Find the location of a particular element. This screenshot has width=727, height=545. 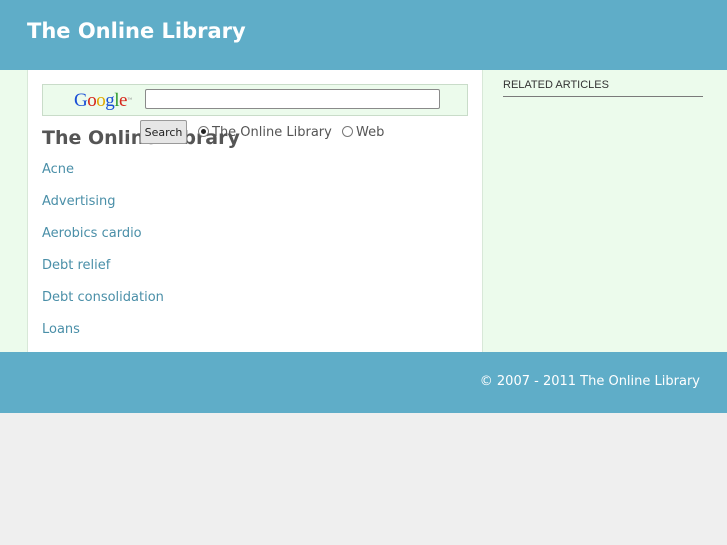

link-advertising: Advertising is located at coordinates (79, 201).